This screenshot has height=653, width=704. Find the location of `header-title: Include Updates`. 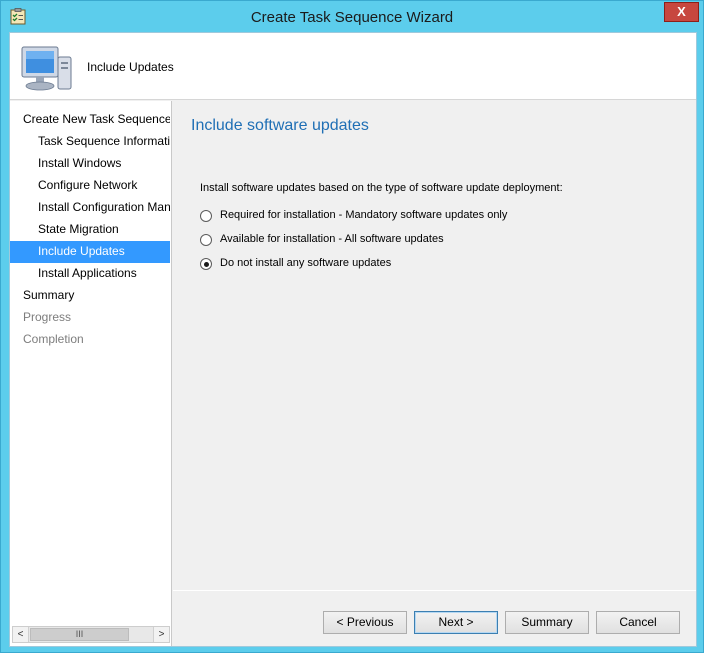

header-title: Include Updates is located at coordinates (130, 67).